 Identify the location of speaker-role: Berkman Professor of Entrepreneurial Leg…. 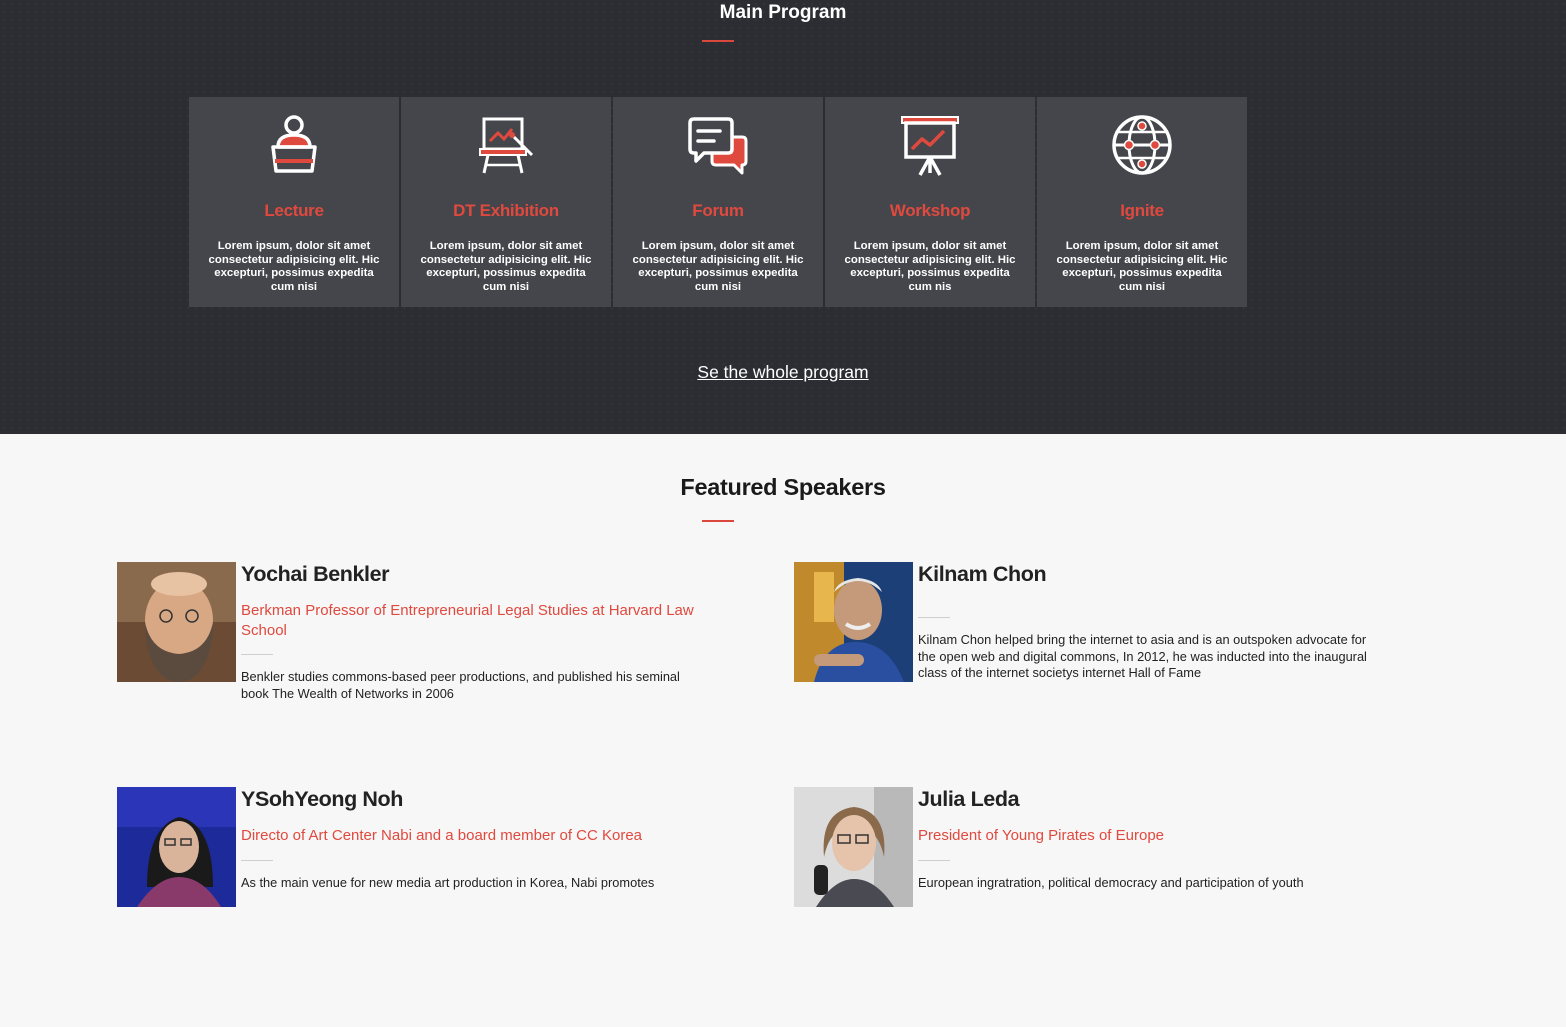
(467, 620).